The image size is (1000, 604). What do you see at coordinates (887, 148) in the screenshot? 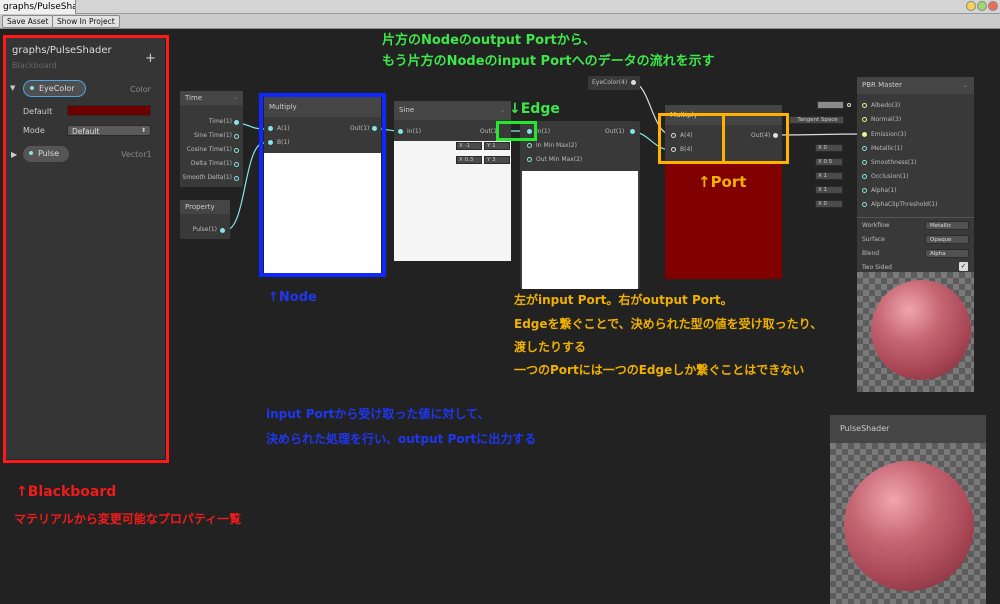
I see `port-label: Metallic(1)` at bounding box center [887, 148].